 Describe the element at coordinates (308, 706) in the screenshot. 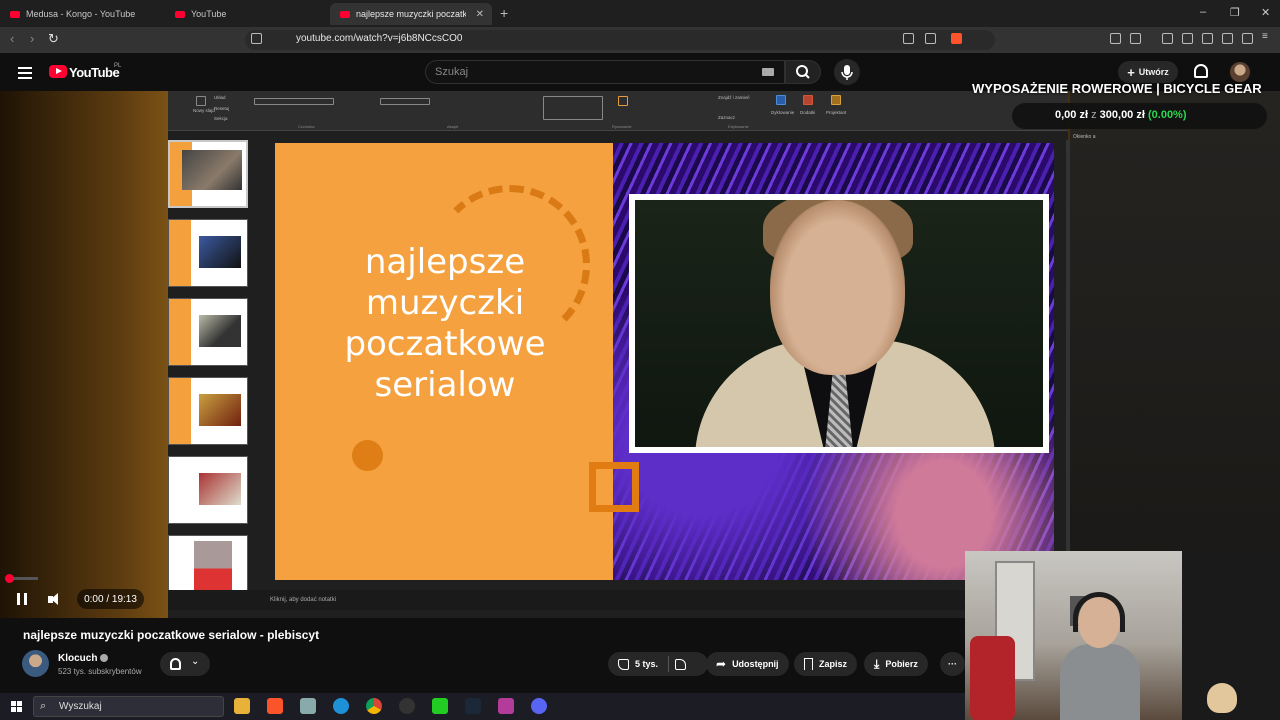

I see `steam-like-icon` at that location.